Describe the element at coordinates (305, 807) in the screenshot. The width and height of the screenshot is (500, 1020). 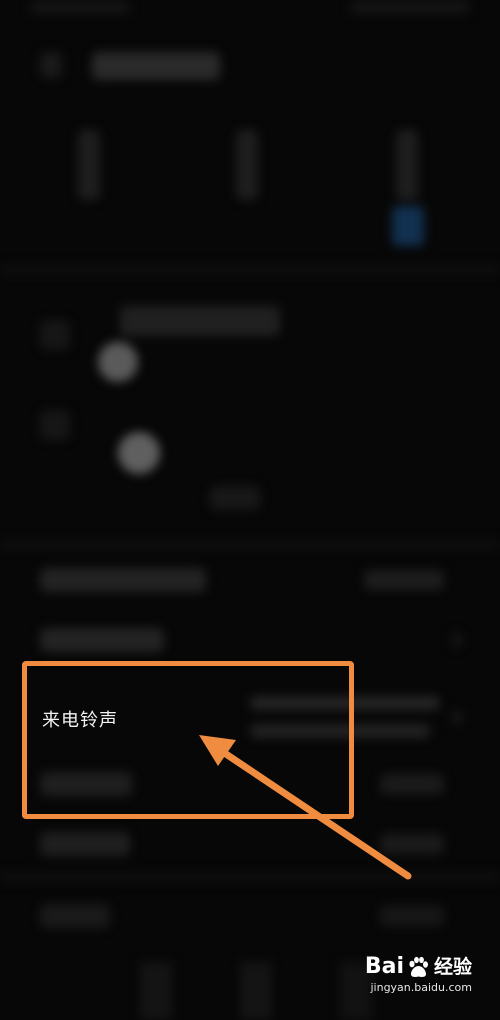
I see `arrow-icon` at that location.